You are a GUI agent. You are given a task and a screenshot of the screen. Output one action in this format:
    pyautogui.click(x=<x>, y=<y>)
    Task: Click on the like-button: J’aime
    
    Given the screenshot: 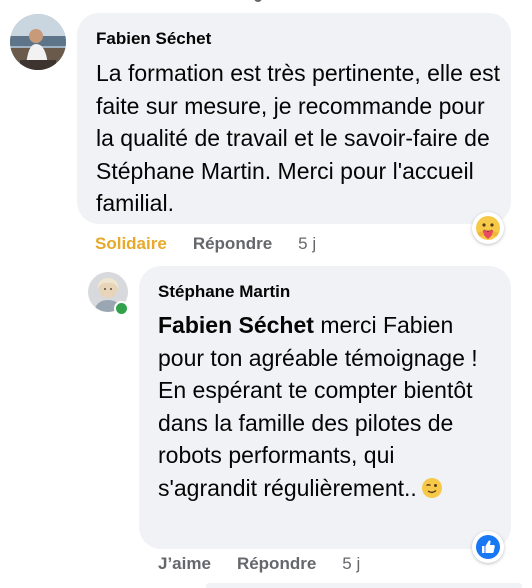 What is the action you would take?
    pyautogui.click(x=184, y=564)
    